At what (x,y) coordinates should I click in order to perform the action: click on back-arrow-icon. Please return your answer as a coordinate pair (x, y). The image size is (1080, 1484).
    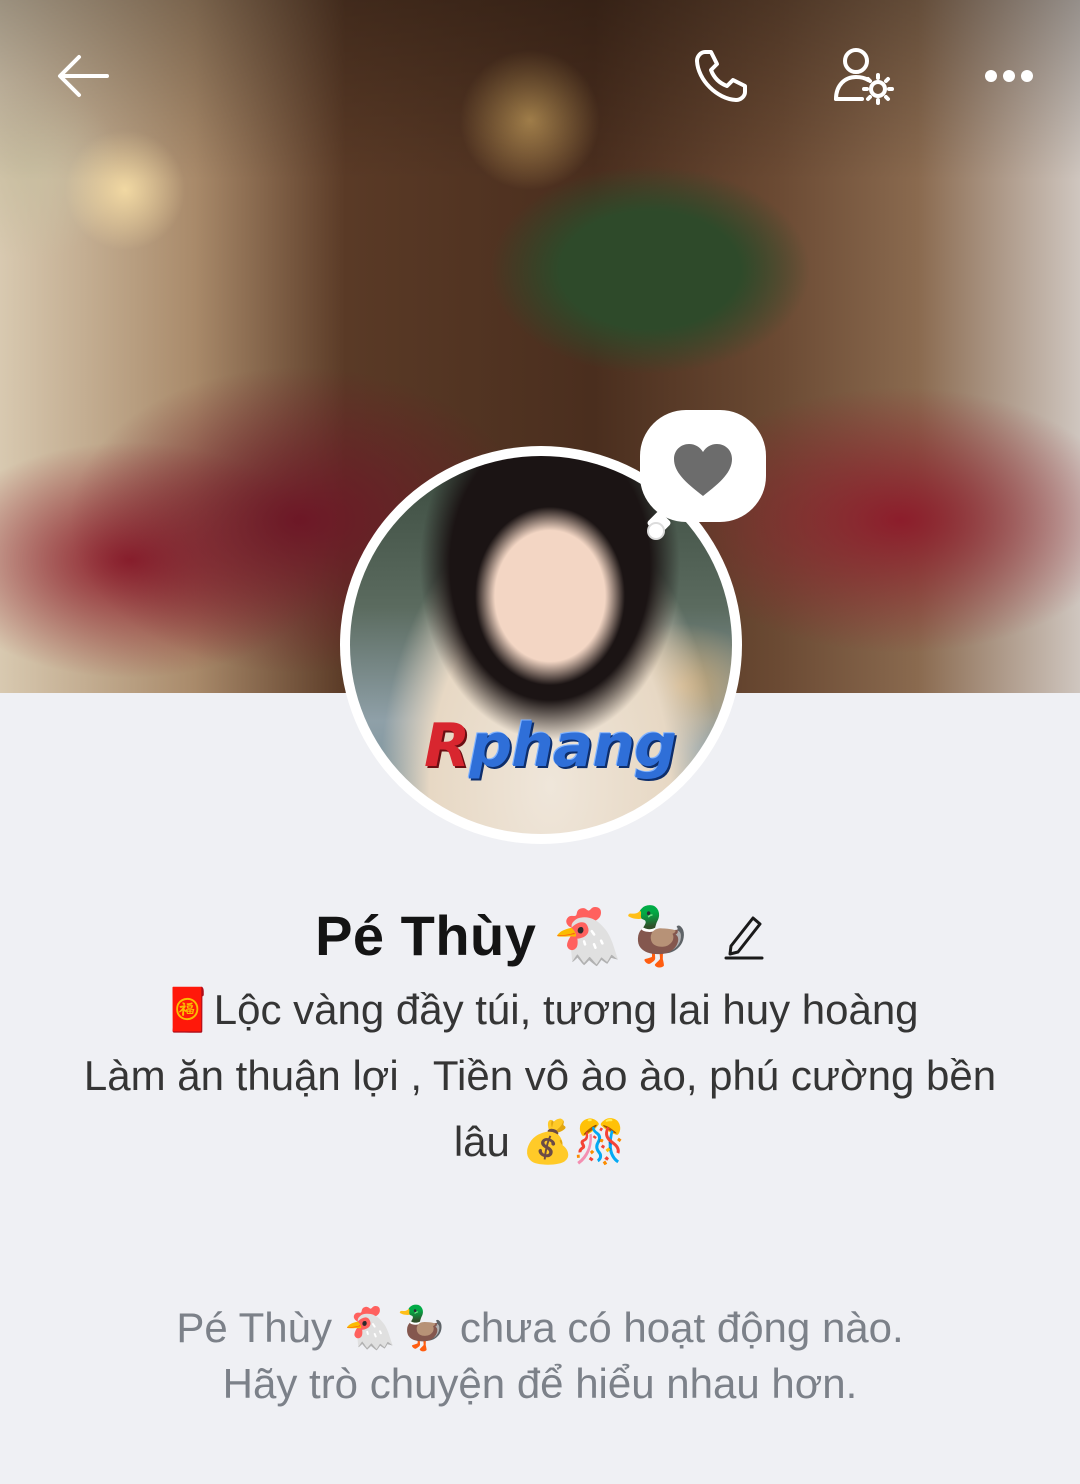
    Looking at the image, I should click on (83, 76).